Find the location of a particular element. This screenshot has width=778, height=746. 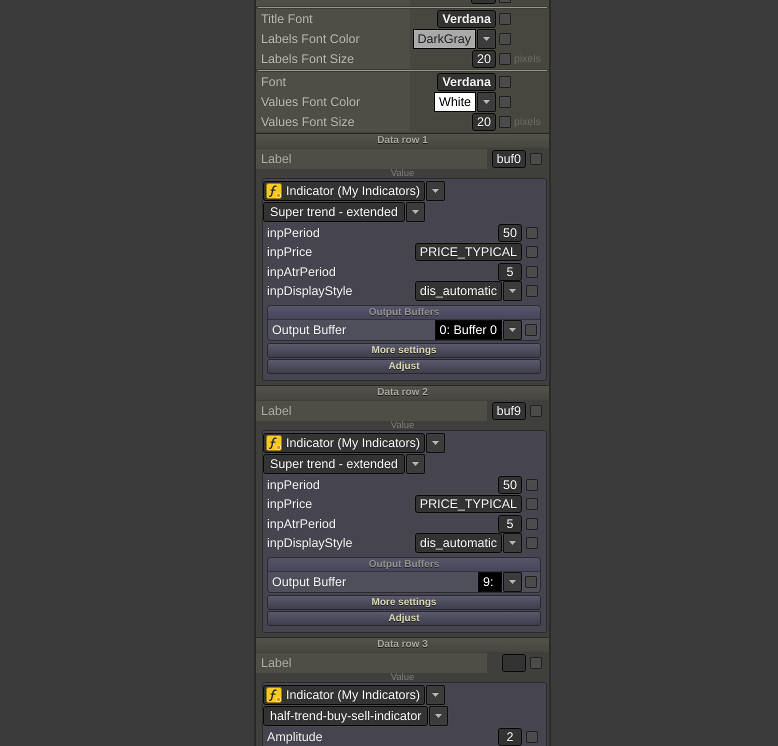

indicator-dropdown: half-trend-buy-sell-indicator is located at coordinates (345, 716).